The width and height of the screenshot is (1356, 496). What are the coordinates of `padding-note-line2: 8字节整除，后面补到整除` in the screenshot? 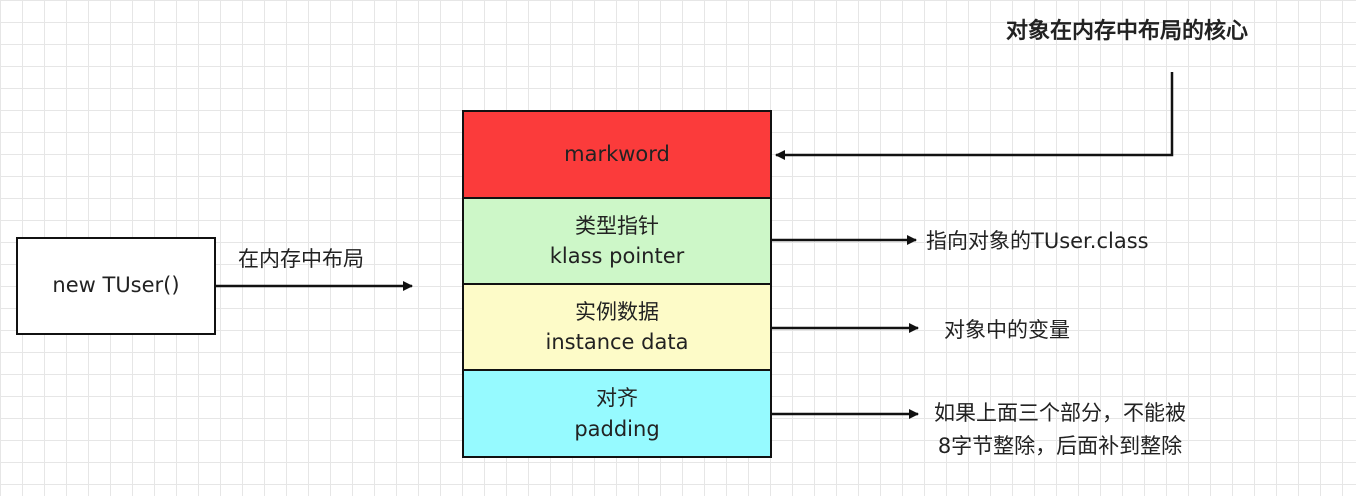 It's located at (1060, 445).